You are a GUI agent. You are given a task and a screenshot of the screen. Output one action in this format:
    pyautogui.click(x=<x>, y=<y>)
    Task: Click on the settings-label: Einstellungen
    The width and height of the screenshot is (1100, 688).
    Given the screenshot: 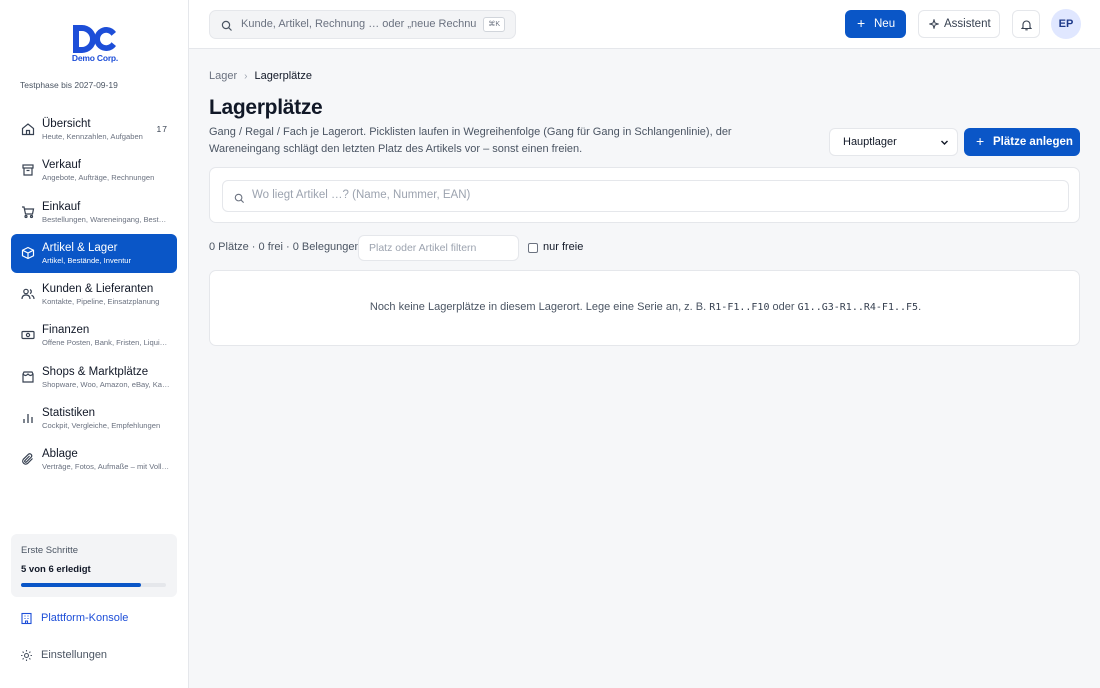 What is the action you would take?
    pyautogui.click(x=74, y=655)
    